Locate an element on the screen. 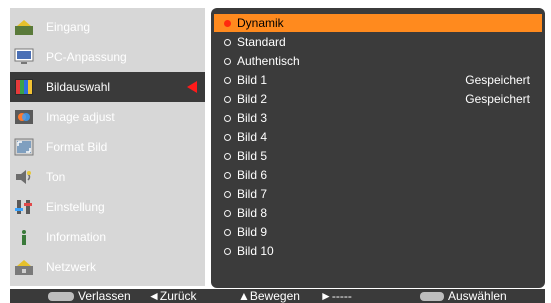 This screenshot has height=303, width=551. format-icon is located at coordinates (24, 147).